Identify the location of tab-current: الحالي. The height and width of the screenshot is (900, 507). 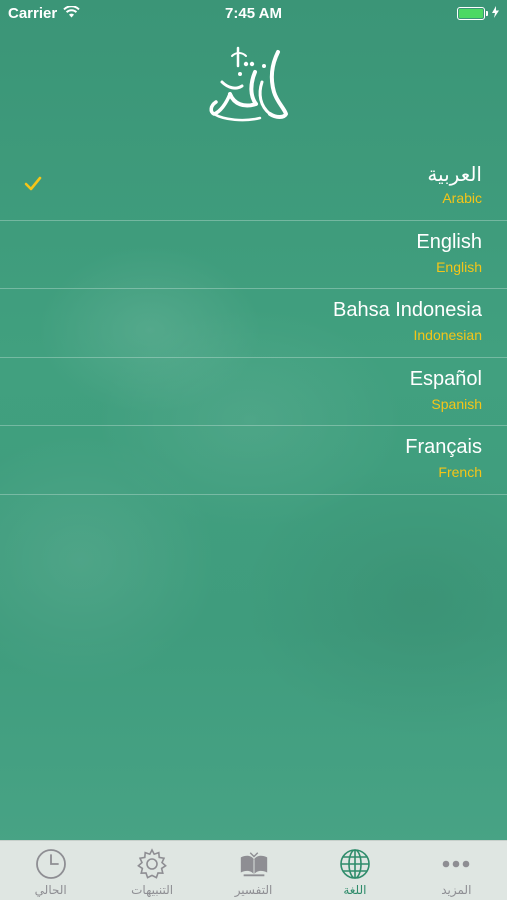
(50, 870).